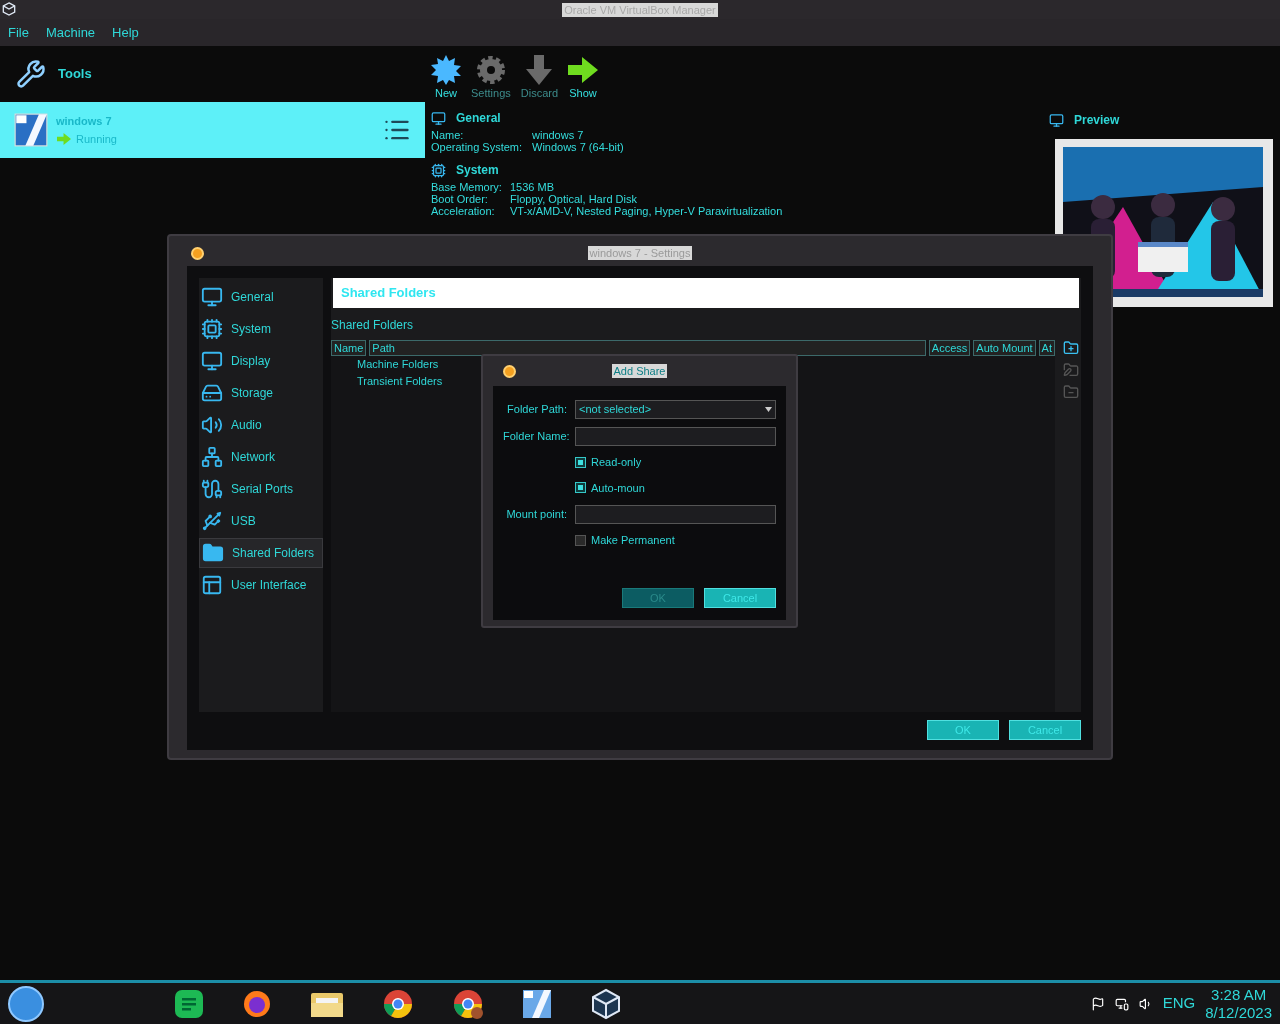 This screenshot has width=1280, height=1024. I want to click on nav-item: Network, so click(261, 457).